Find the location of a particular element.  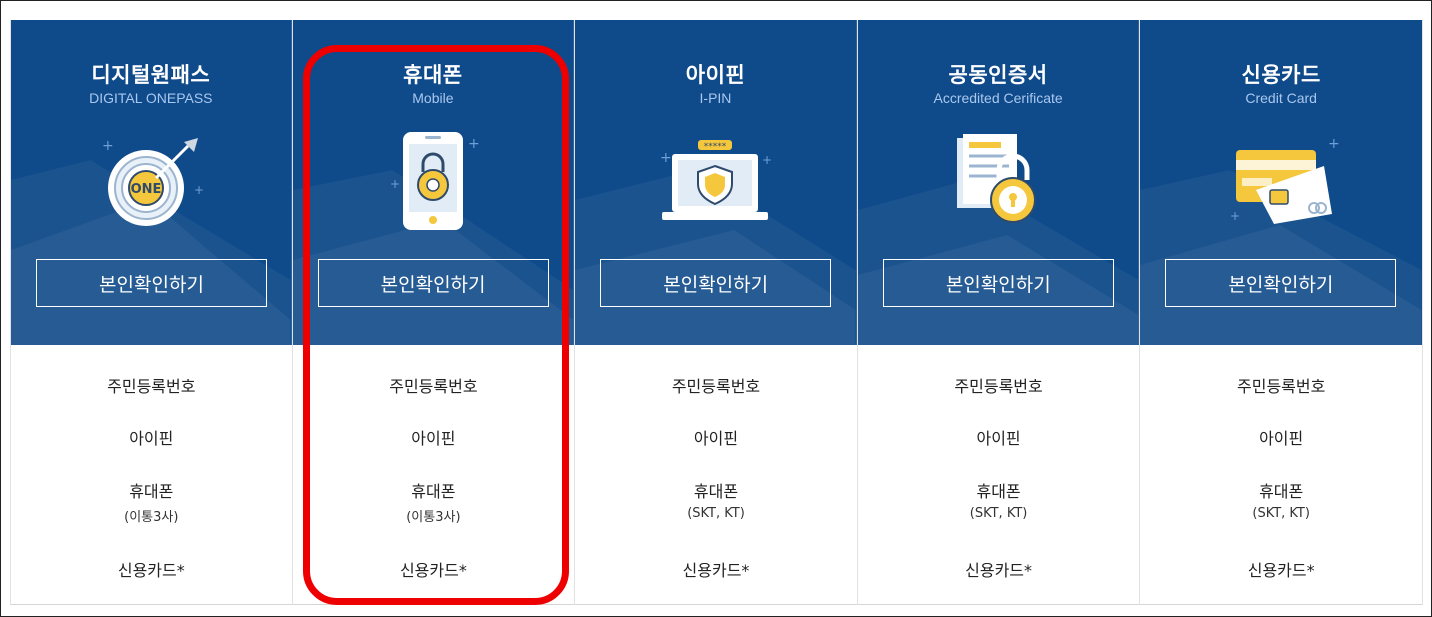

method-header: 디지털원패스 DIGITAL ONEPASS ONE + + 본인확인하기 is located at coordinates (151, 182).